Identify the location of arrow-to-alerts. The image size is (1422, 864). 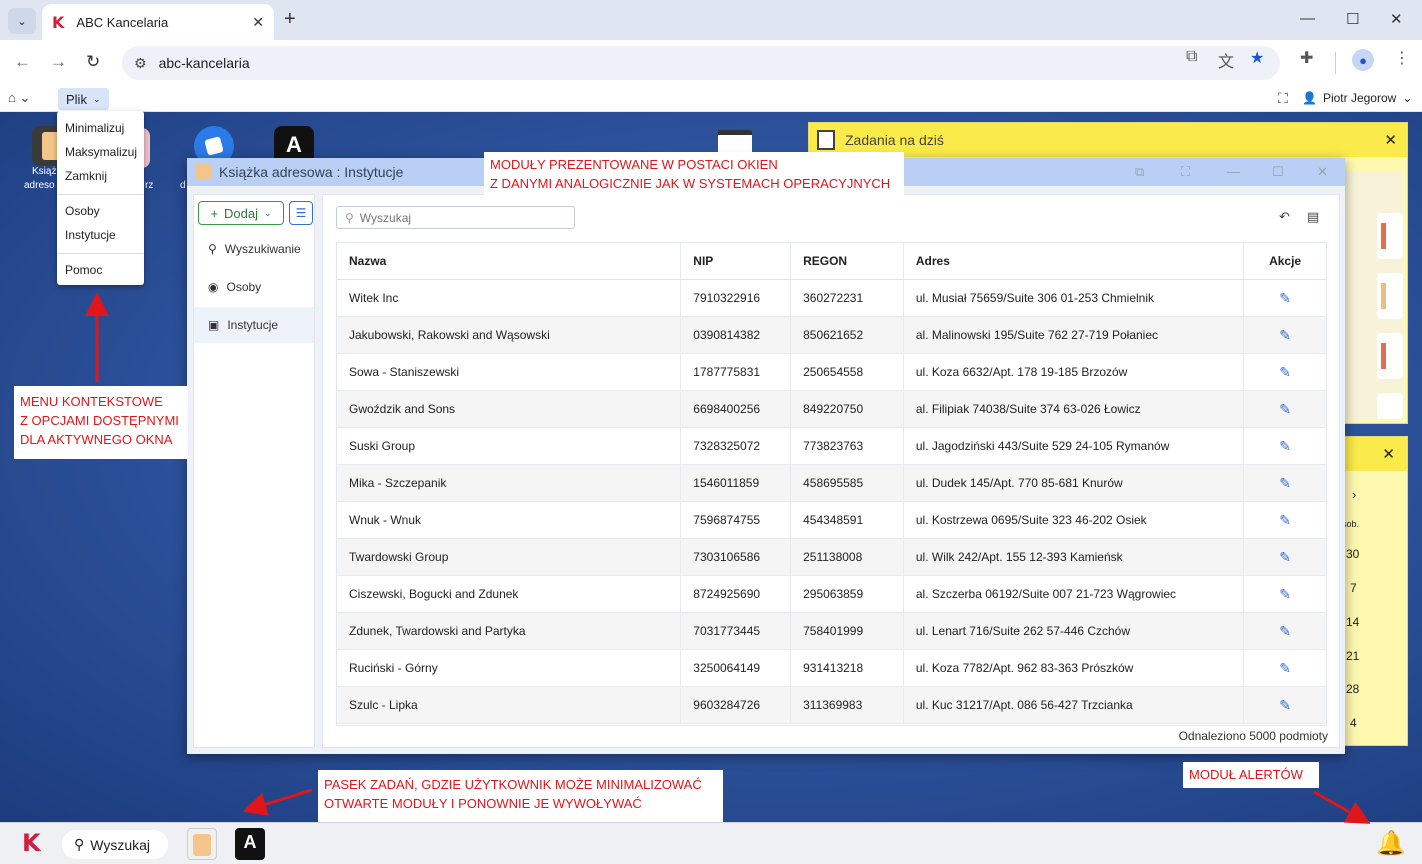
(1342, 807).